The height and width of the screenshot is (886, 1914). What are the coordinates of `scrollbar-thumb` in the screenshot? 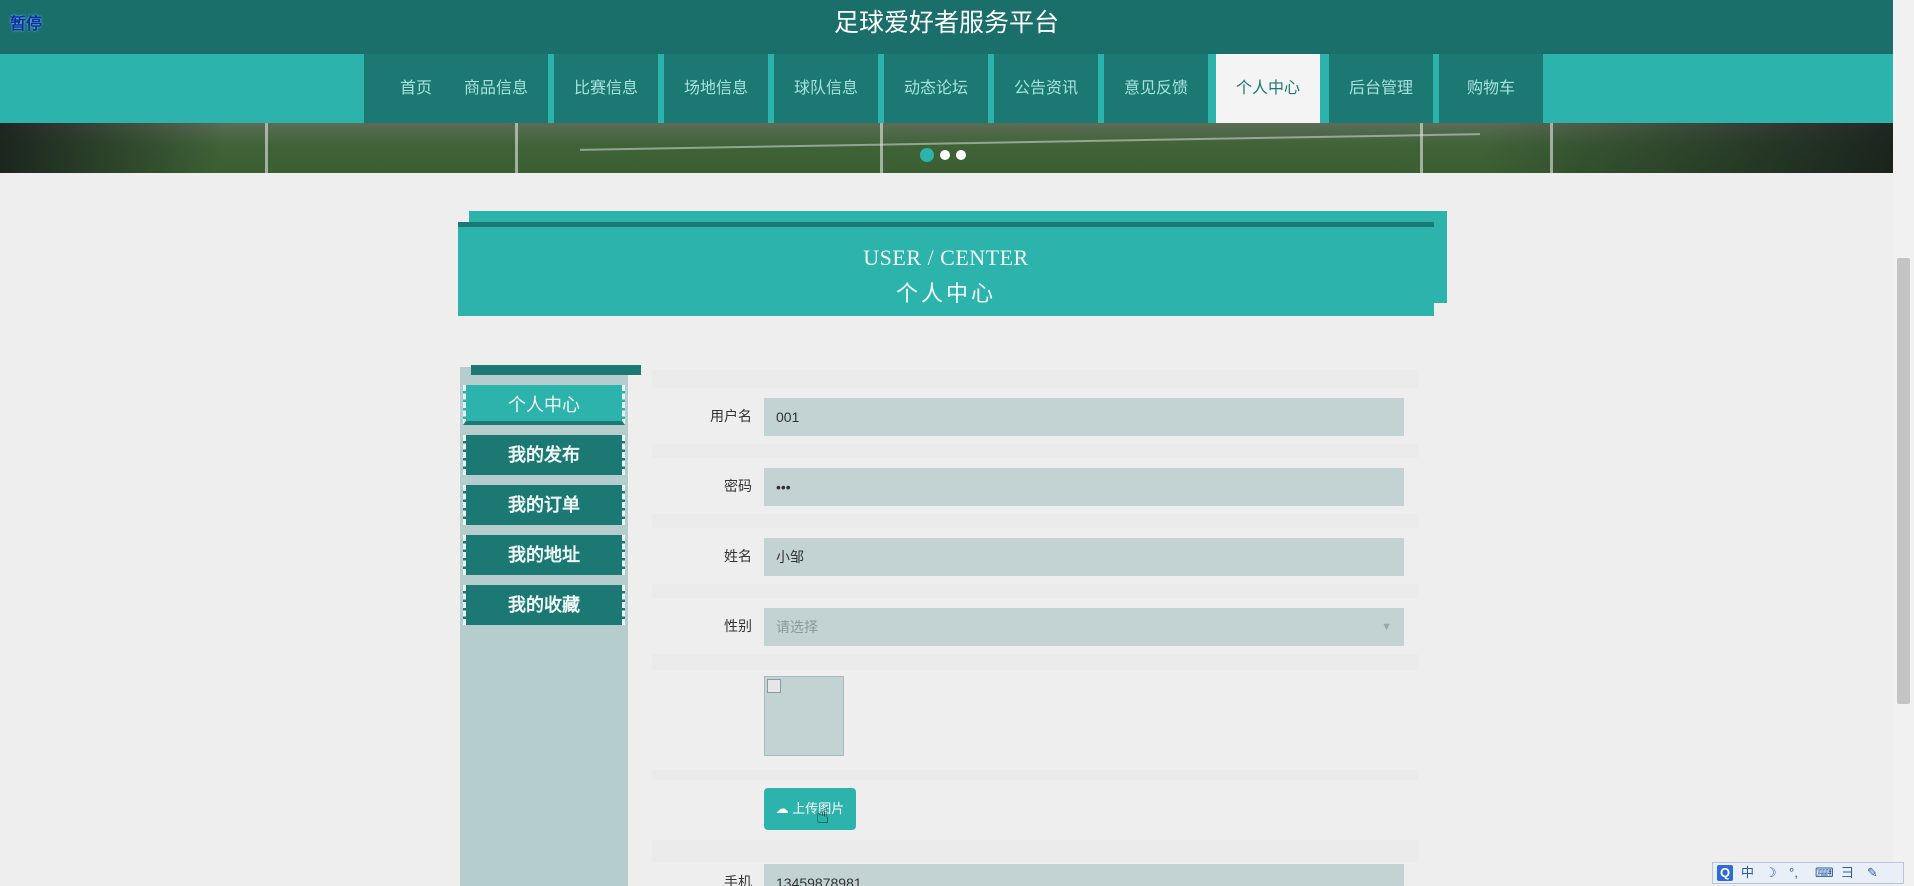 It's located at (1903, 481).